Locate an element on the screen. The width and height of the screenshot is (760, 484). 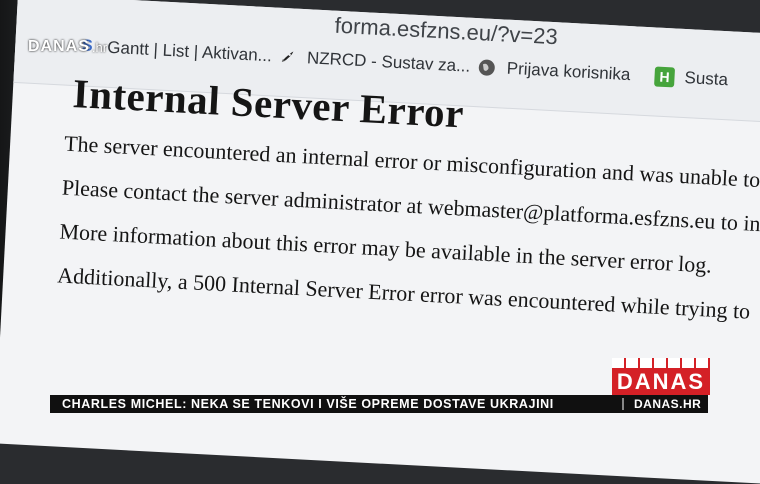
bookmark-label: Susta is located at coordinates (706, 79).